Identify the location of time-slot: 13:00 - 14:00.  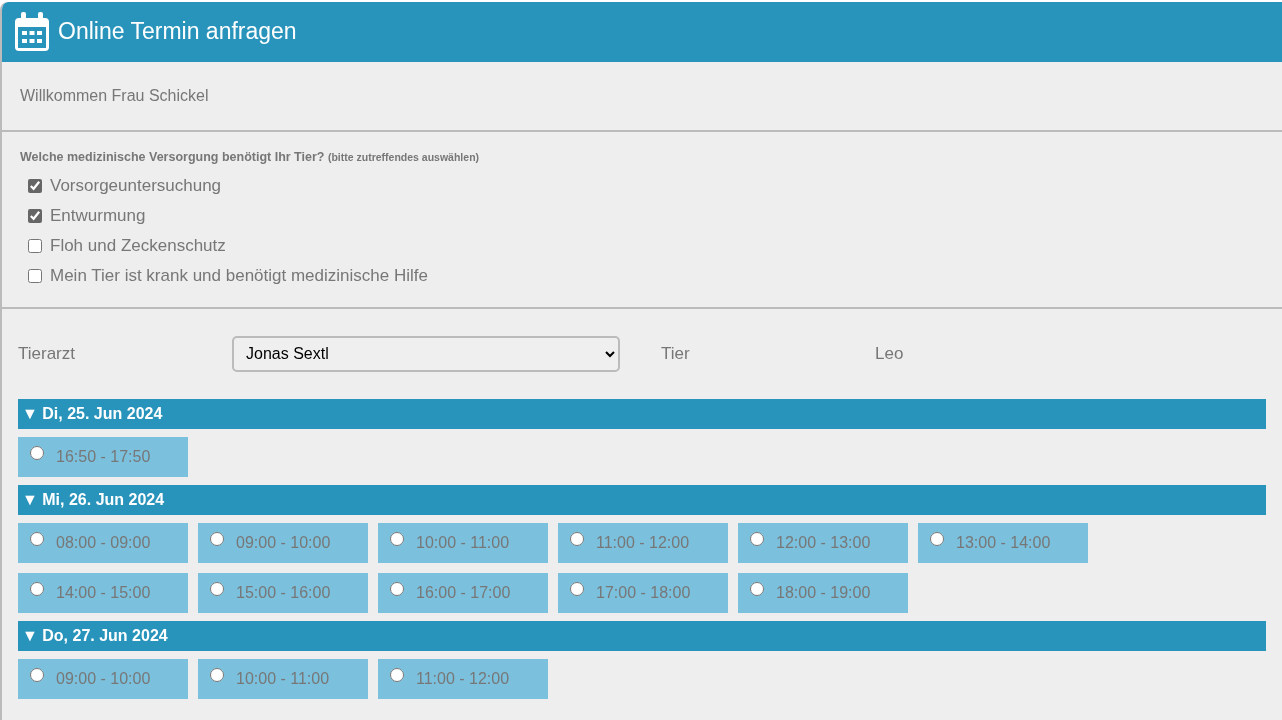
(1003, 542).